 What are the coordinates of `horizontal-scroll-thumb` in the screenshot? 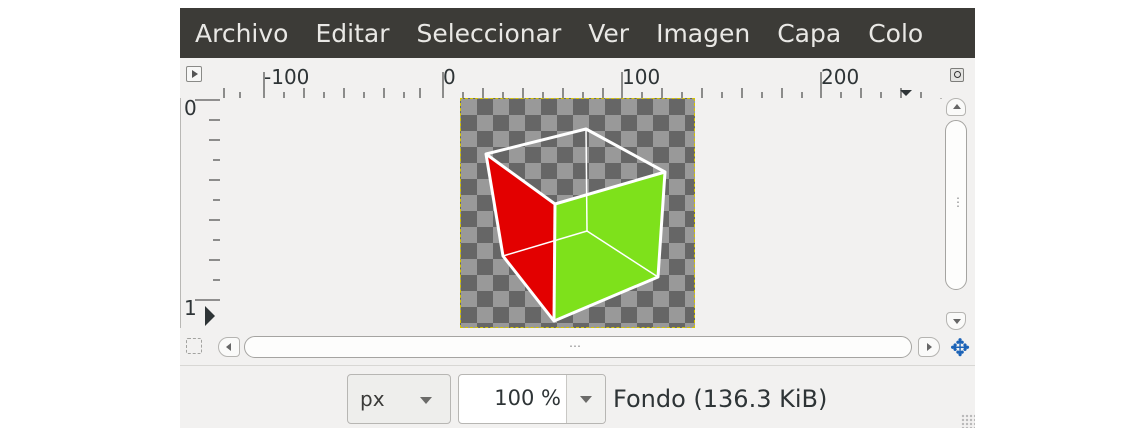 It's located at (578, 347).